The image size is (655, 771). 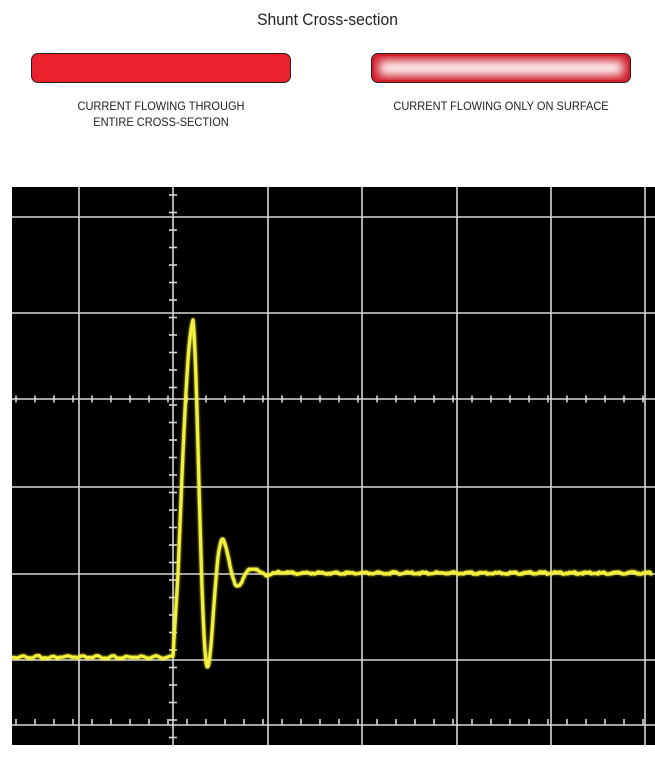 I want to click on caption-surface-only: CURRENT FLOWING ONLY ON SURFACE, so click(x=501, y=106).